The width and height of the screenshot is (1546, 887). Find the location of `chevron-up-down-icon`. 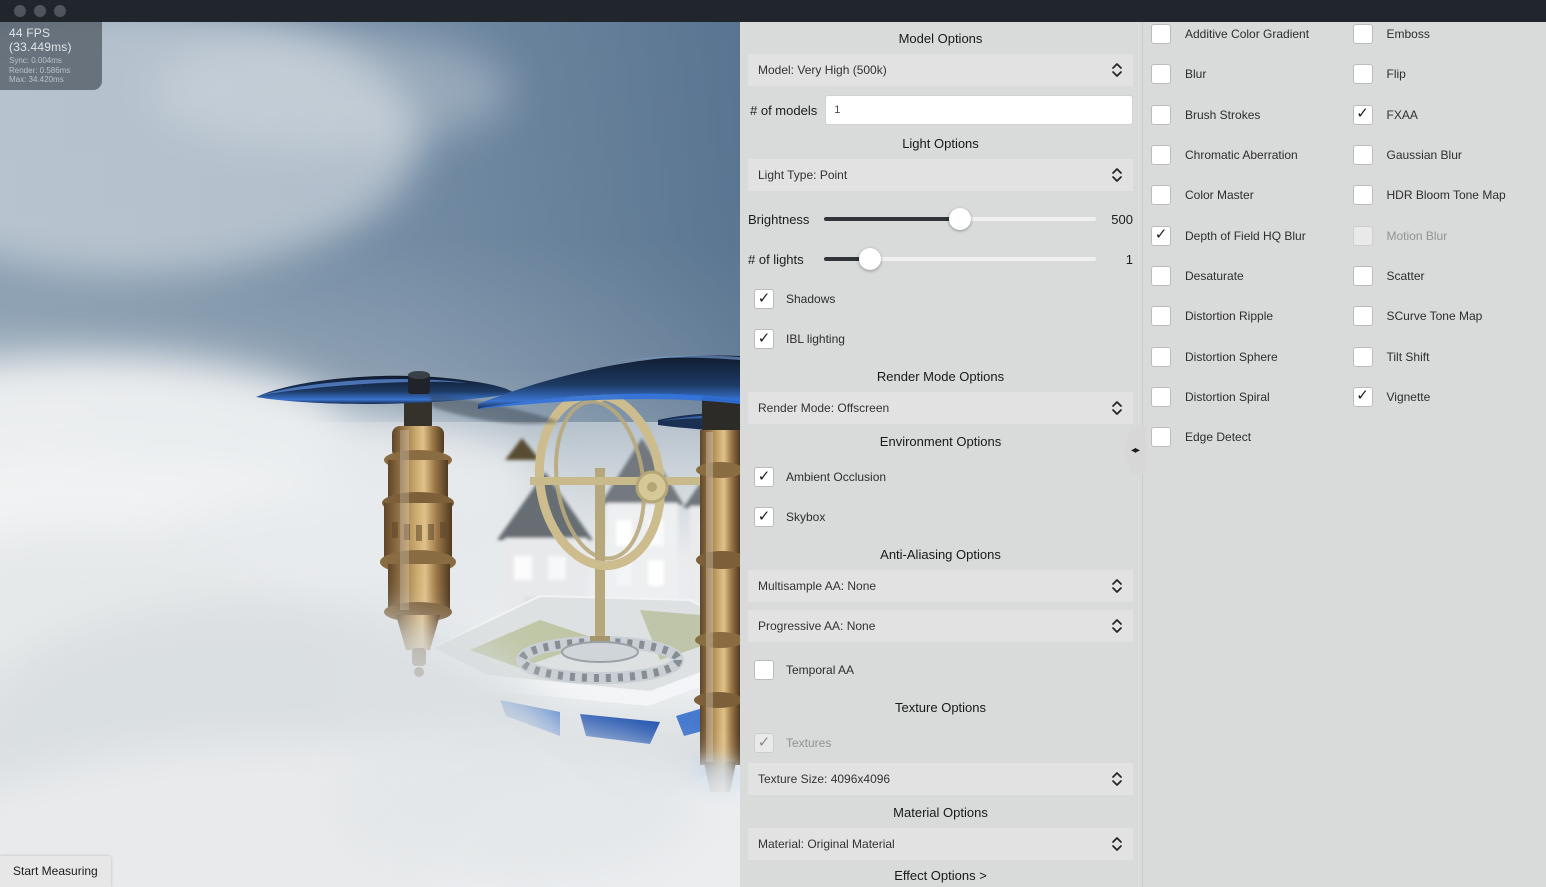

chevron-up-down-icon is located at coordinates (1117, 175).